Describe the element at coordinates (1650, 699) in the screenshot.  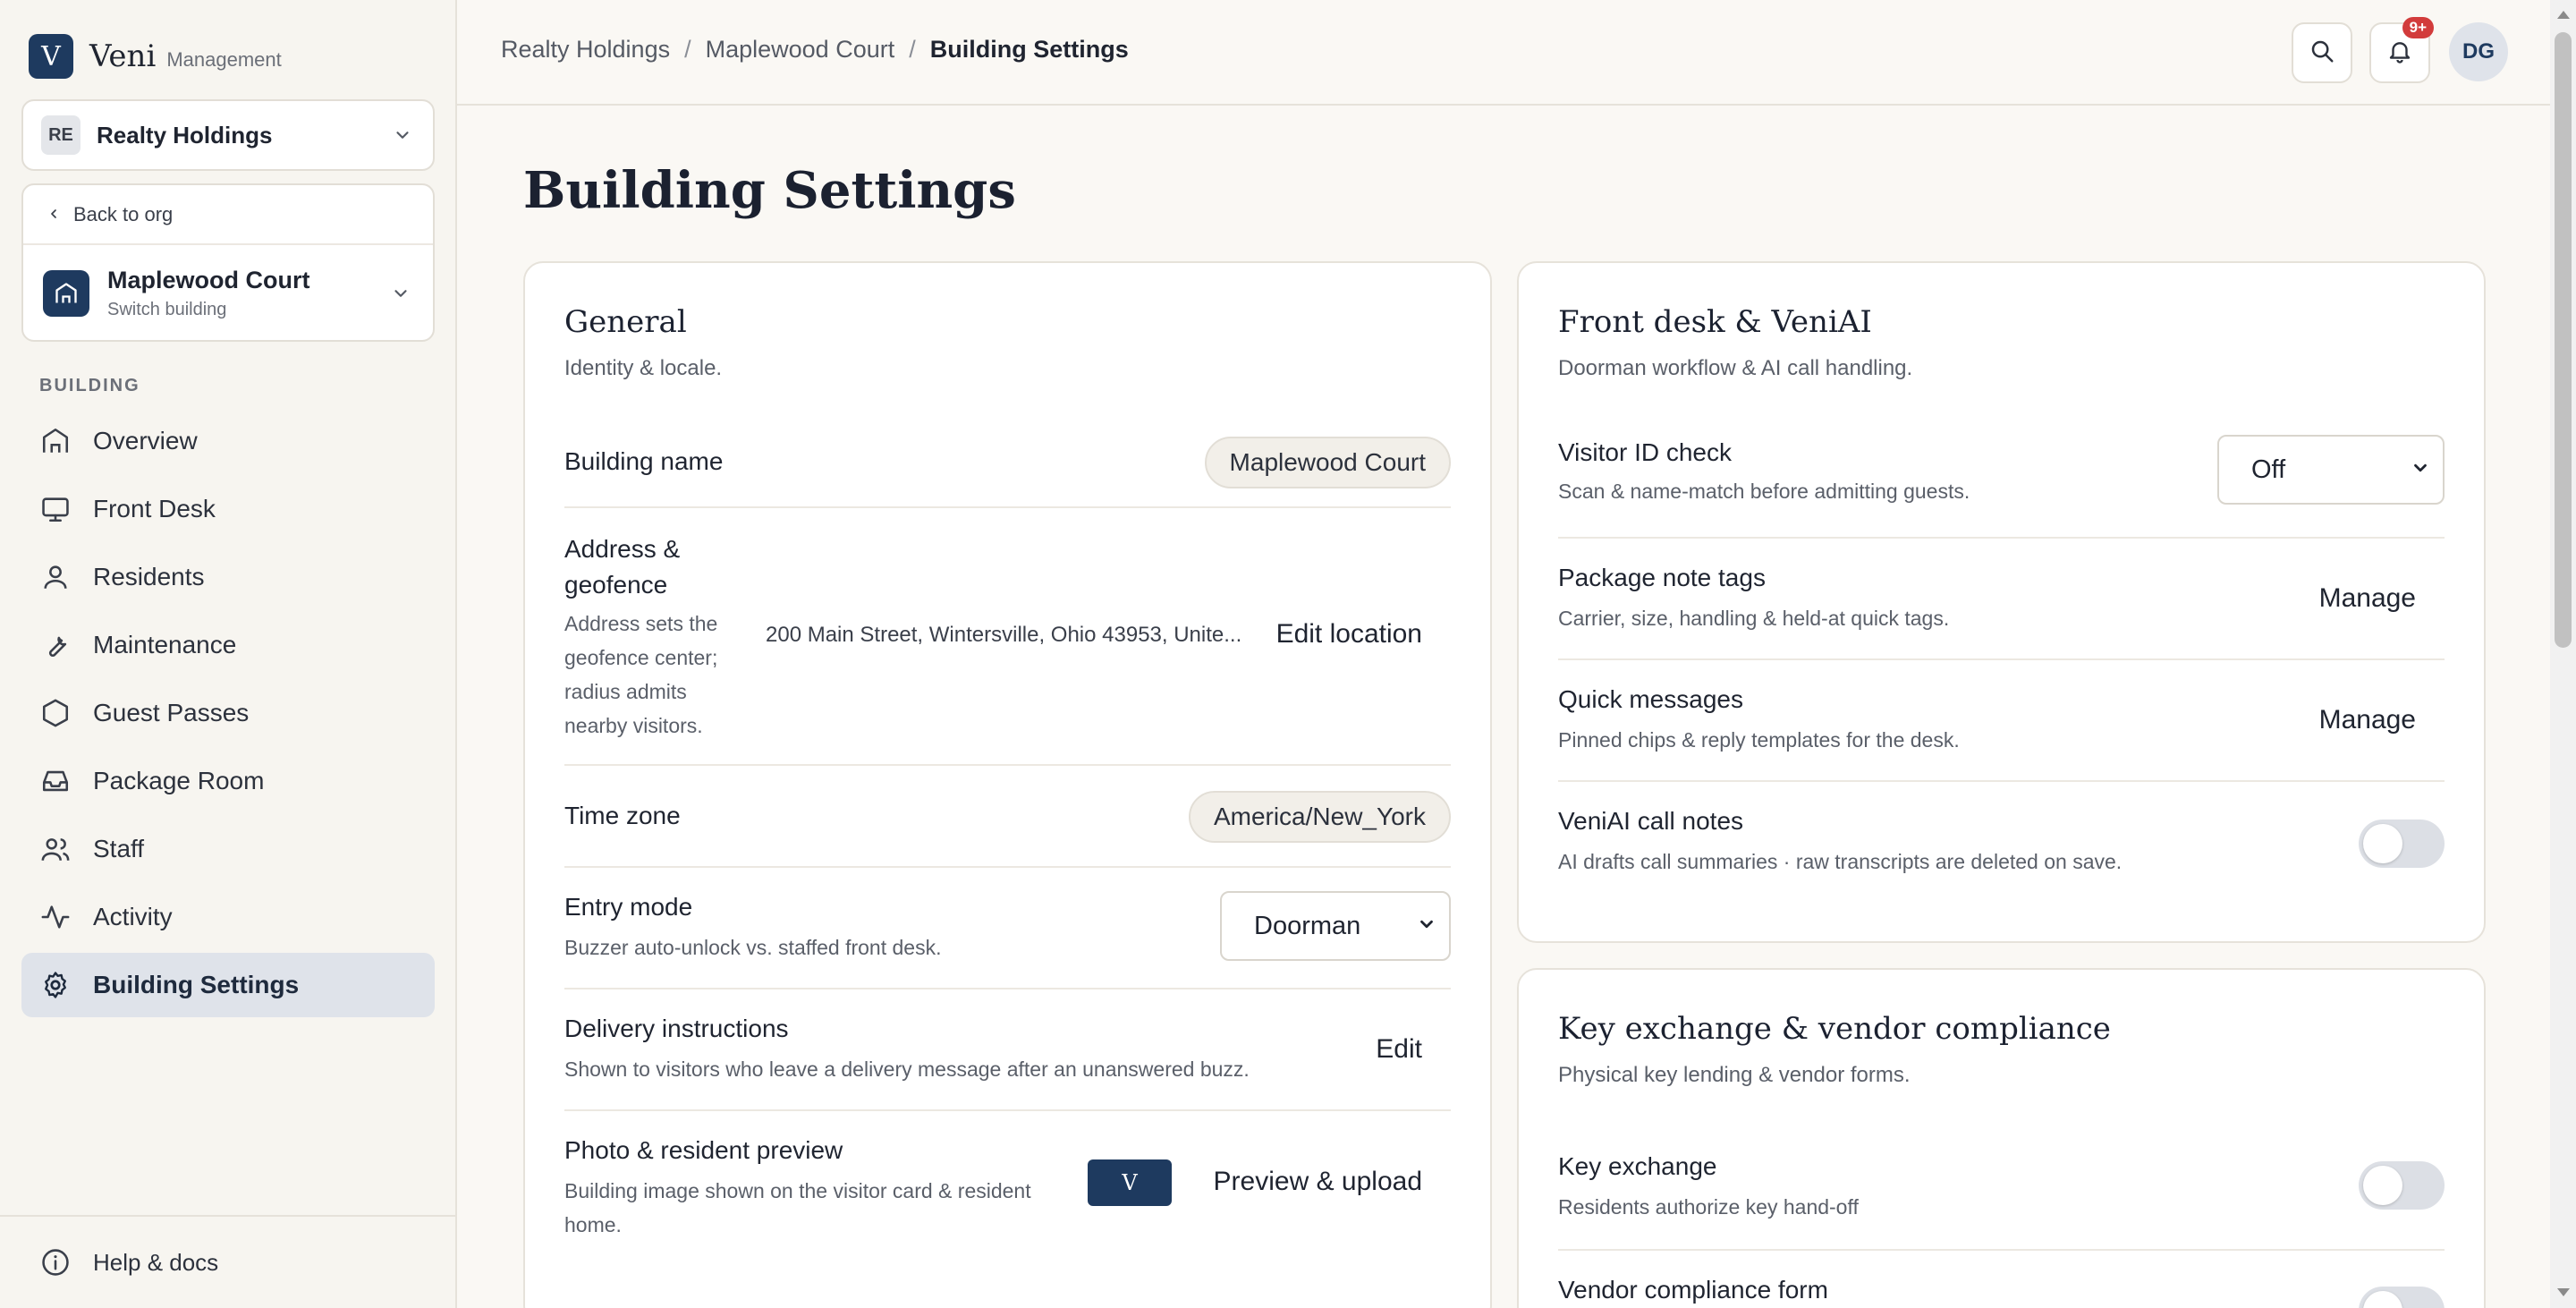
I see `quick-messages-label: Quick messages` at that location.